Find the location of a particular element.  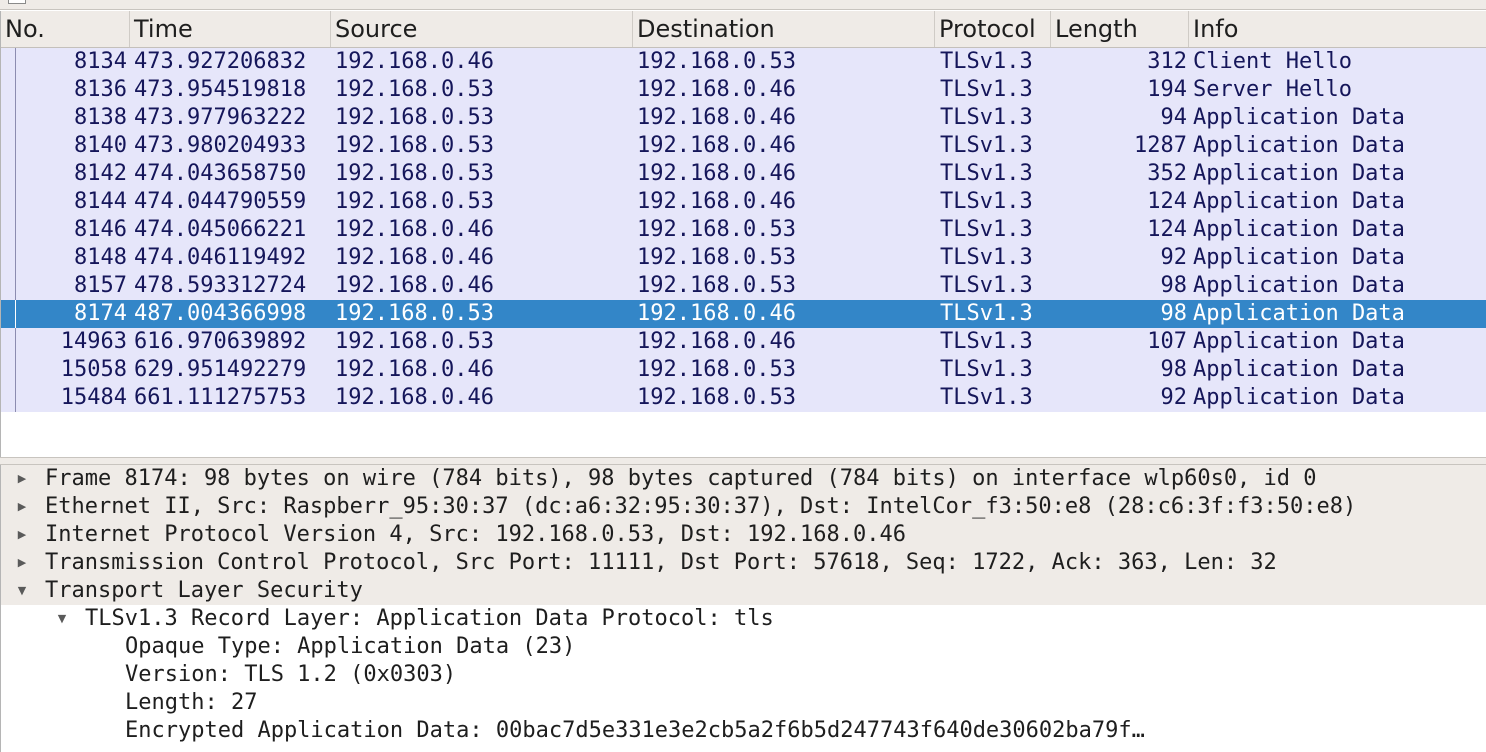

column-header-length: Length is located at coordinates (1120, 29).